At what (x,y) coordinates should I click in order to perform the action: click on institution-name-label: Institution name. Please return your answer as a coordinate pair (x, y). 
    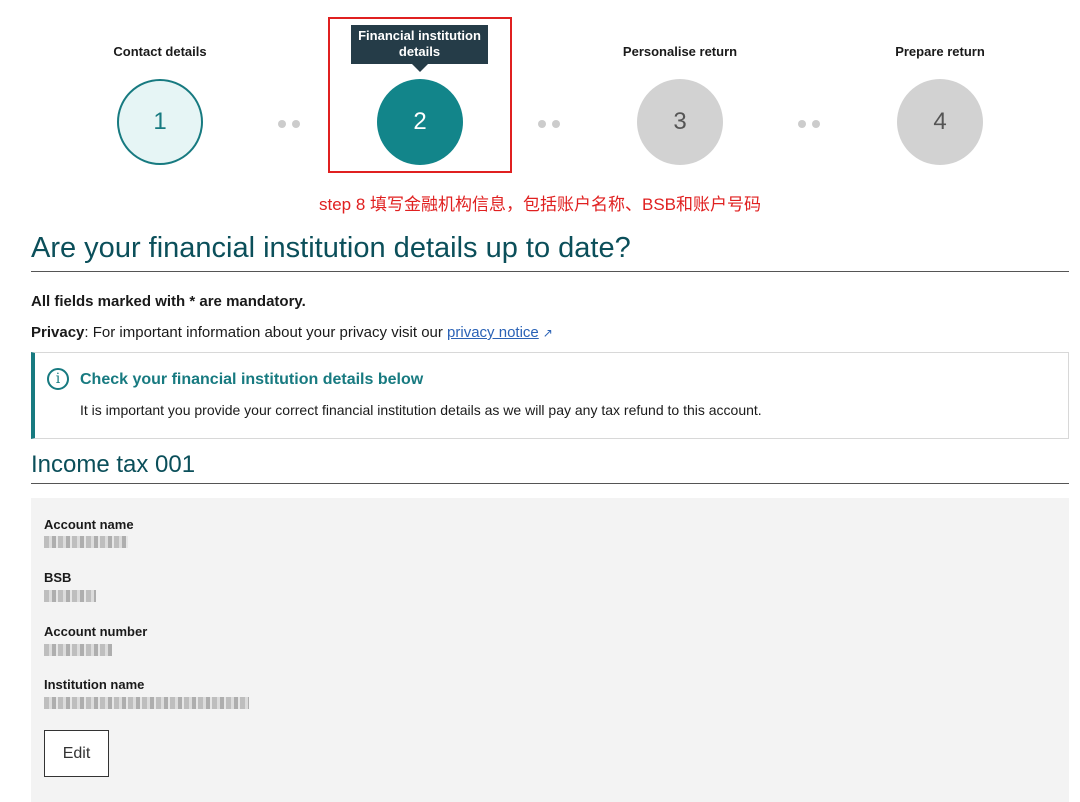
    Looking at the image, I should click on (94, 684).